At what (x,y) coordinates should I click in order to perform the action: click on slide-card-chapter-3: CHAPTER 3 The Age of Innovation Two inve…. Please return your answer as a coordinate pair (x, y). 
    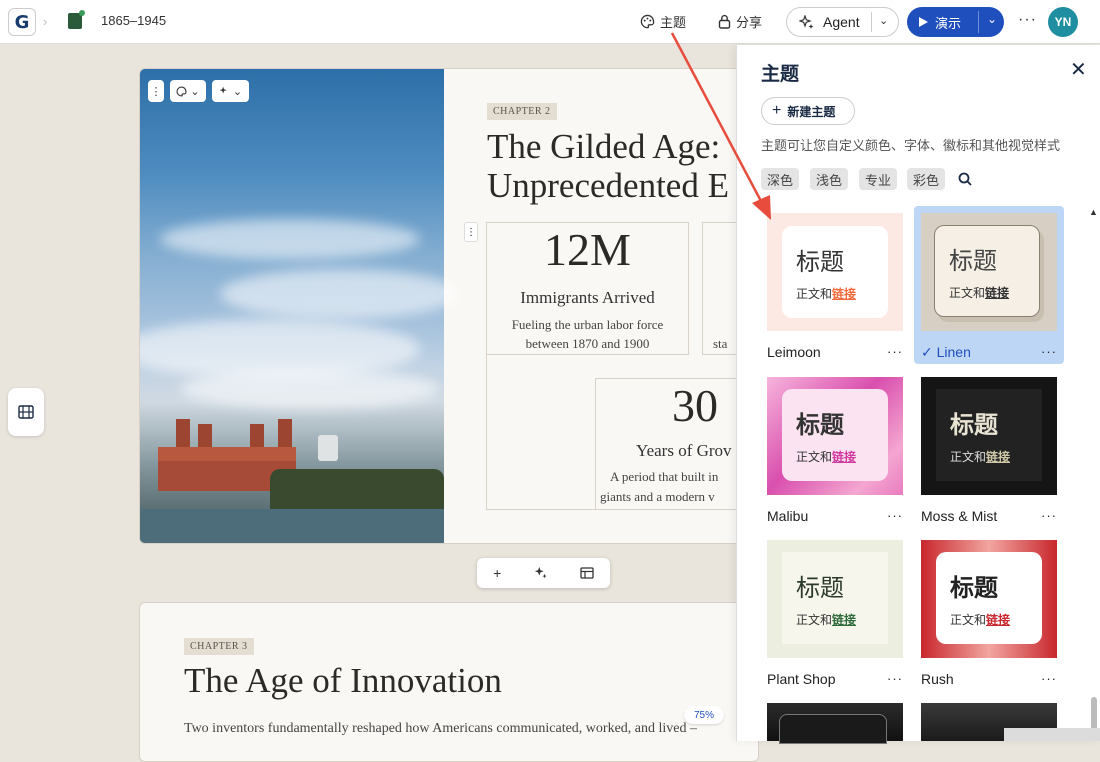
    Looking at the image, I should click on (449, 682).